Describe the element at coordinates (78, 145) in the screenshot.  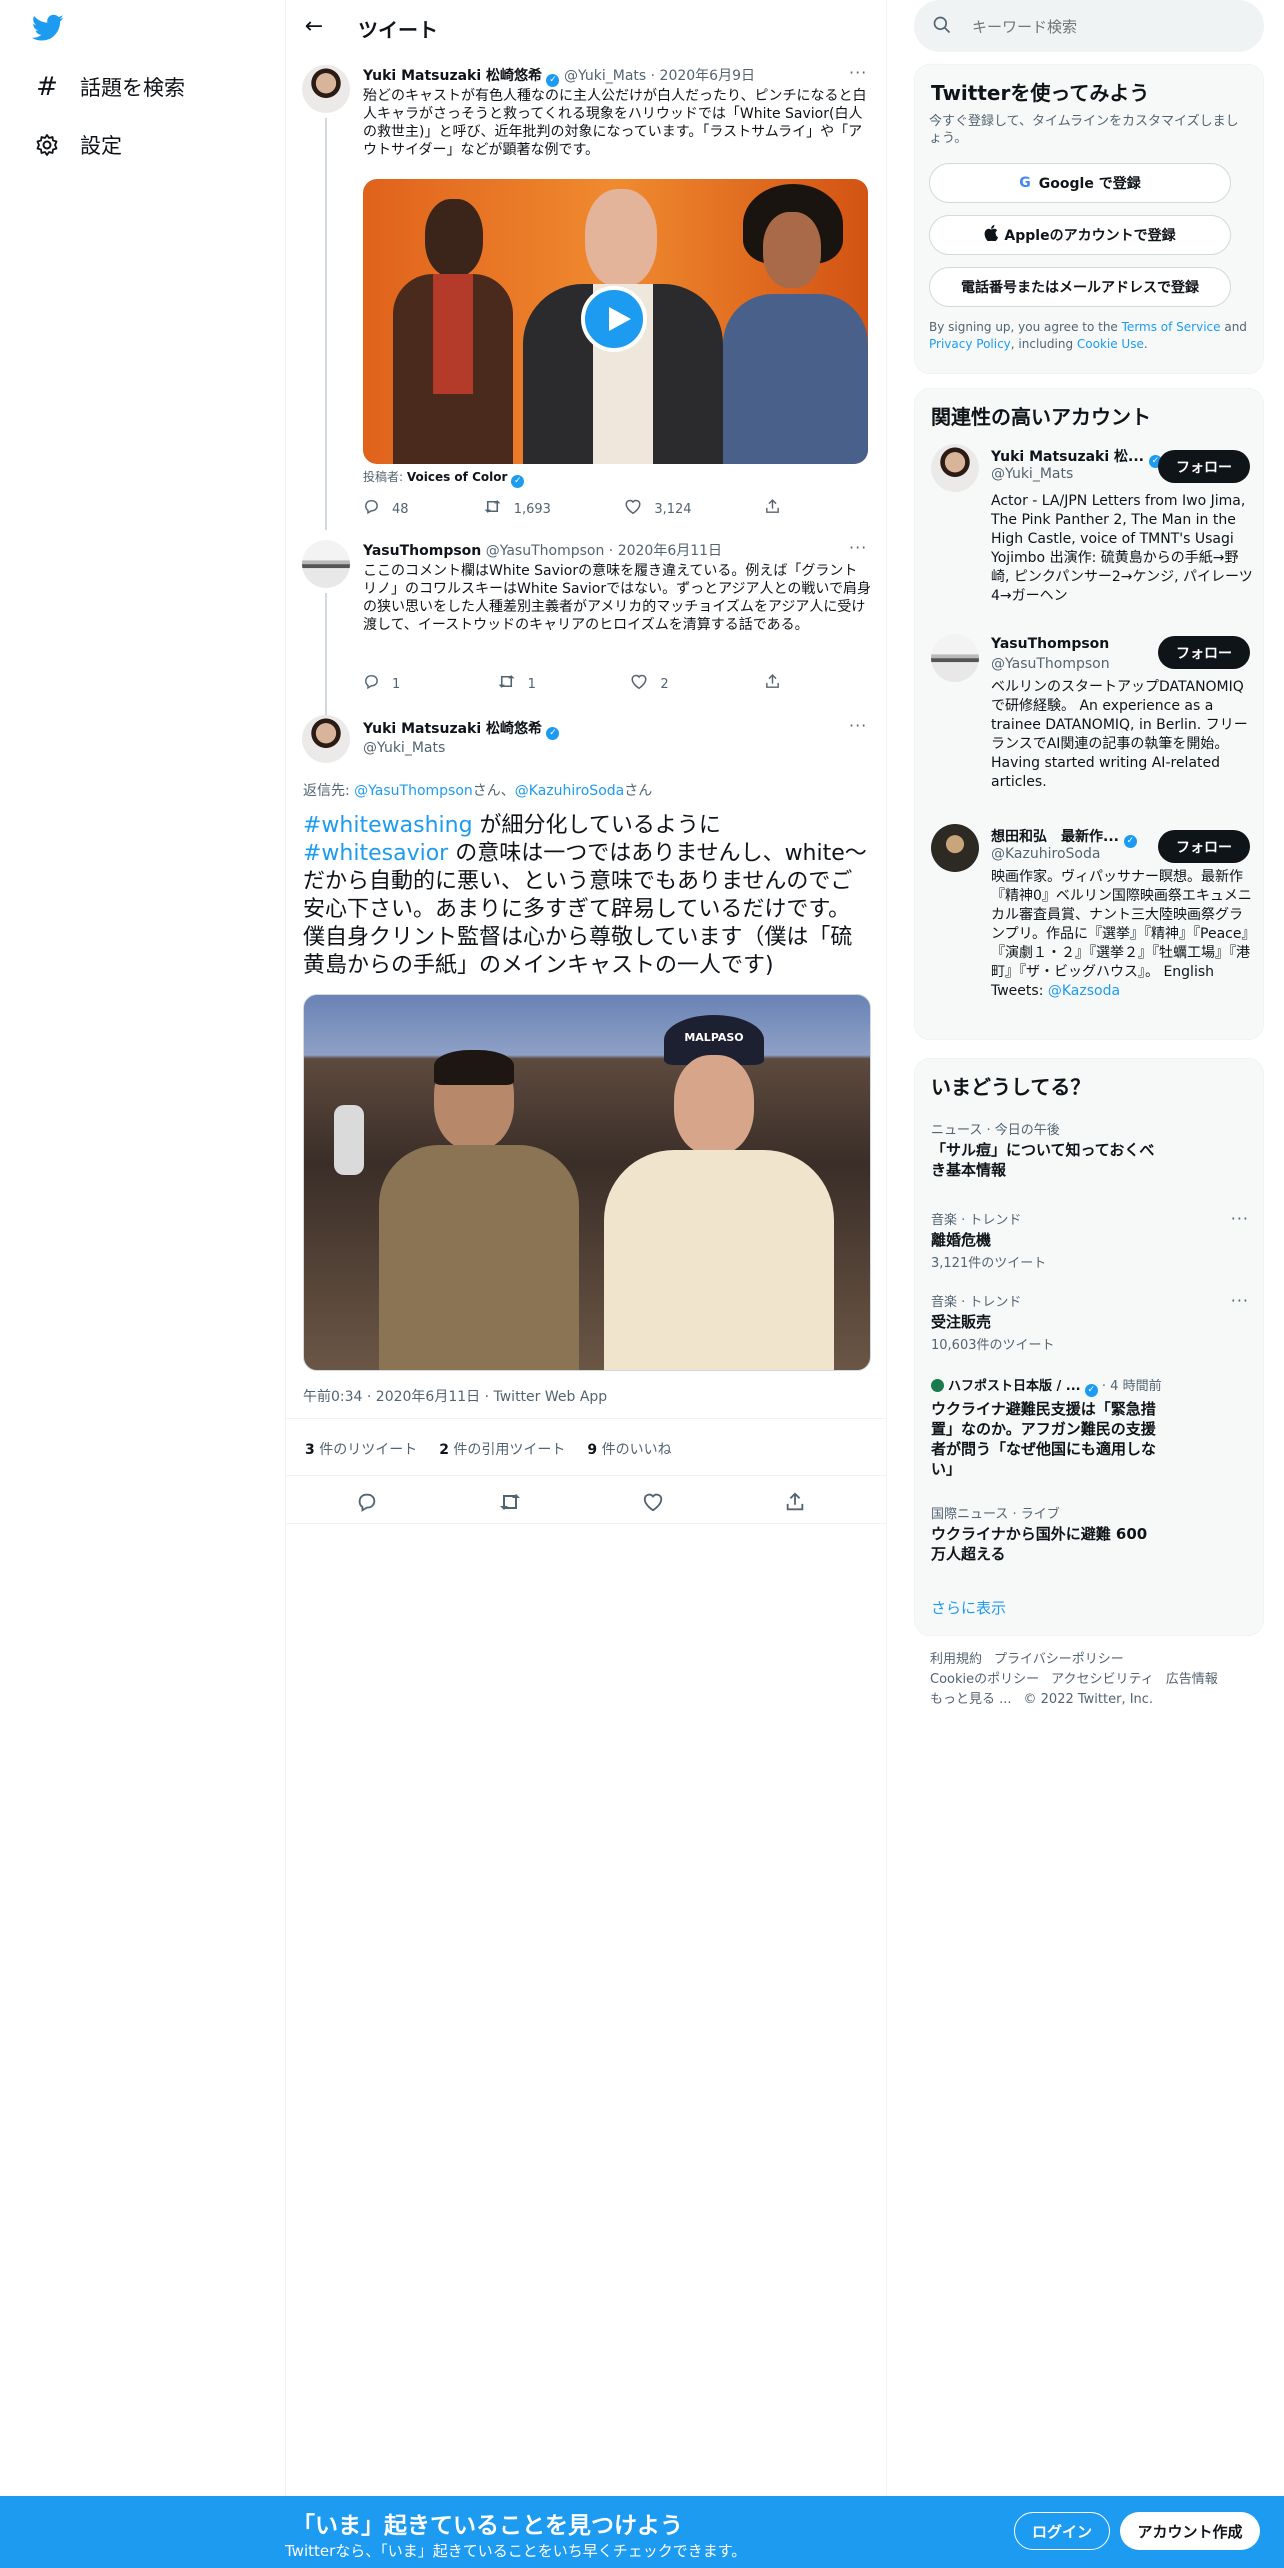
I see `nav-settings: 設定` at that location.